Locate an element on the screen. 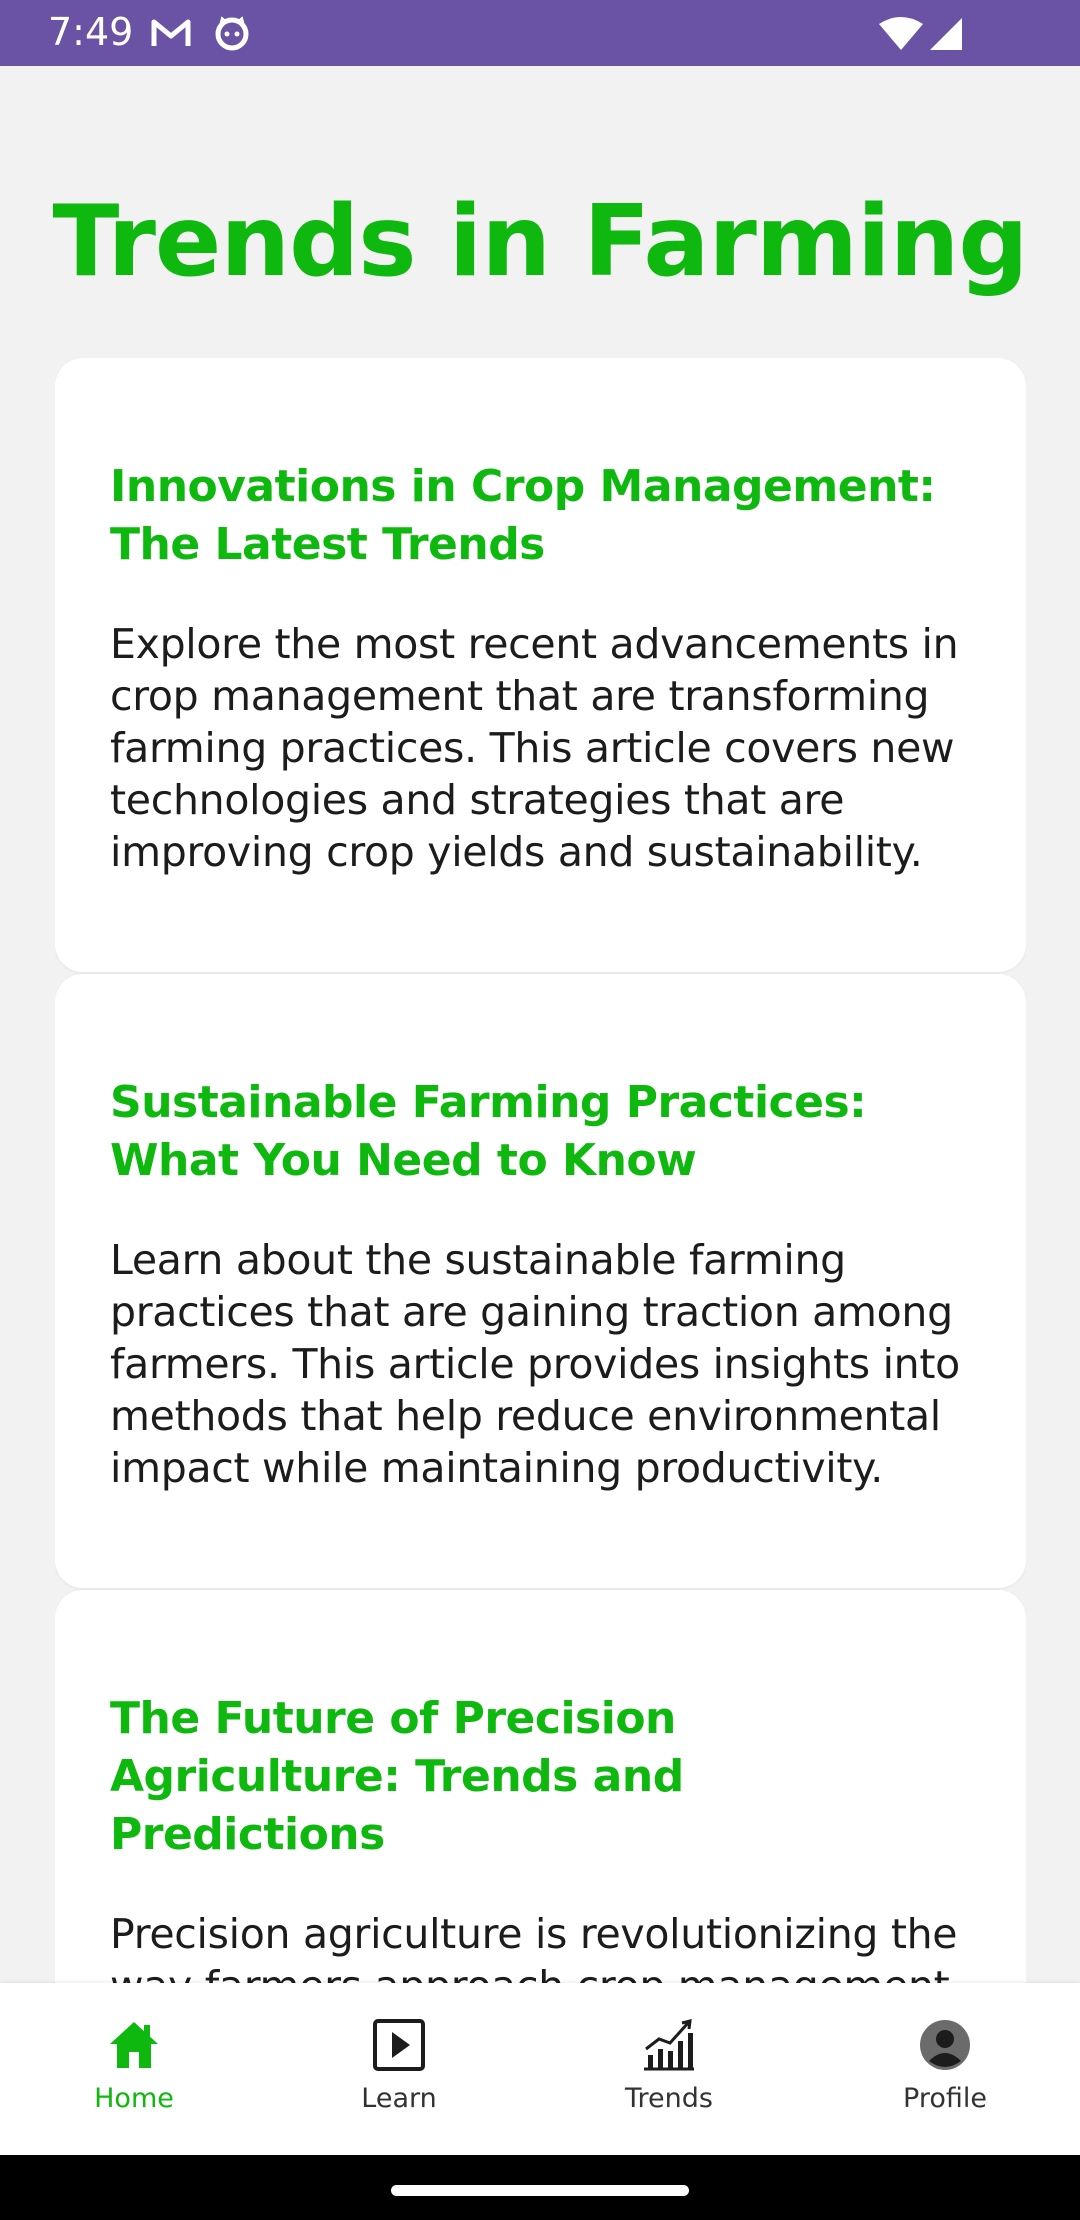 This screenshot has height=2220, width=1080. nav-label-home: Home is located at coordinates (134, 2098).